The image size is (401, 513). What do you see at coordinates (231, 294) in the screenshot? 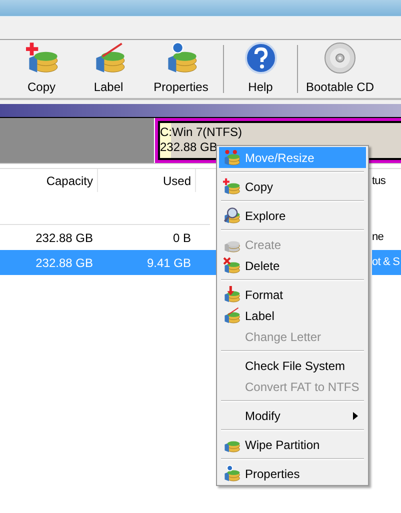
I see `format-disk-icon` at bounding box center [231, 294].